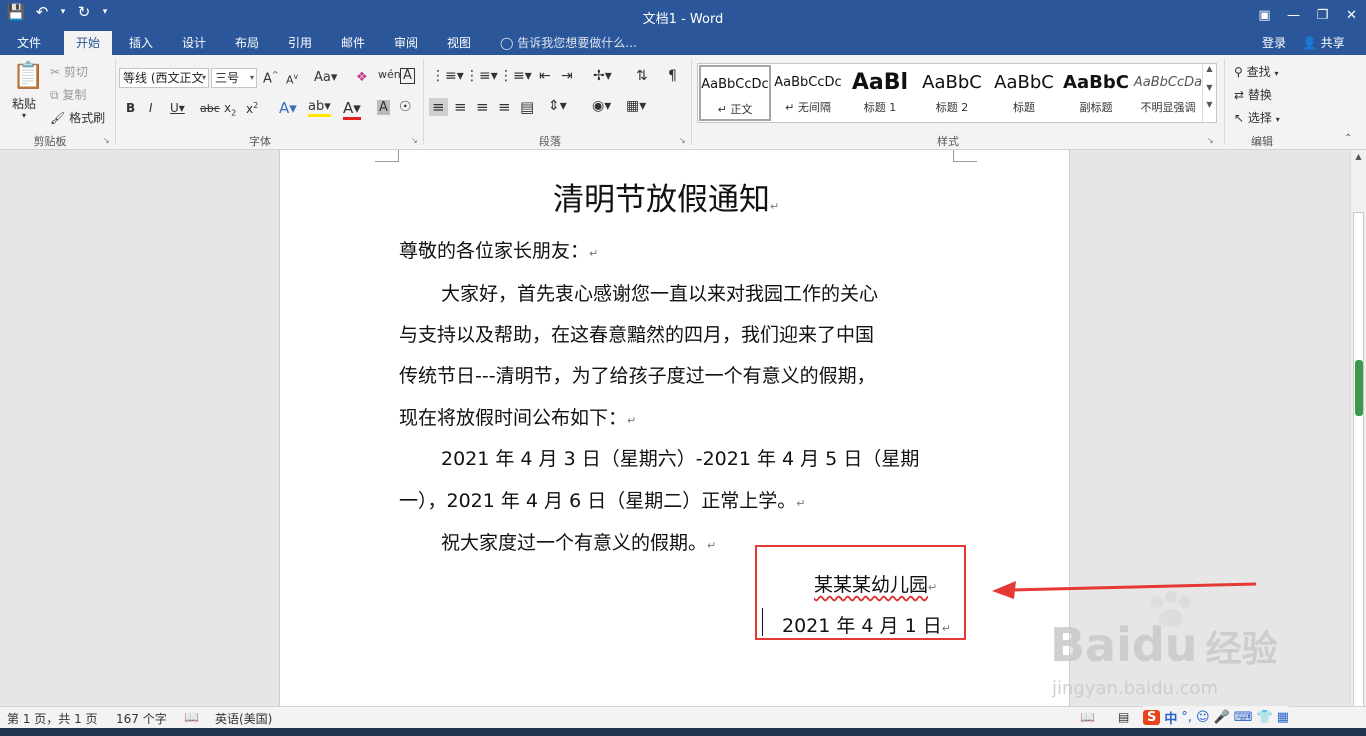  I want to click on skin-icon: 👕, so click(1265, 717).